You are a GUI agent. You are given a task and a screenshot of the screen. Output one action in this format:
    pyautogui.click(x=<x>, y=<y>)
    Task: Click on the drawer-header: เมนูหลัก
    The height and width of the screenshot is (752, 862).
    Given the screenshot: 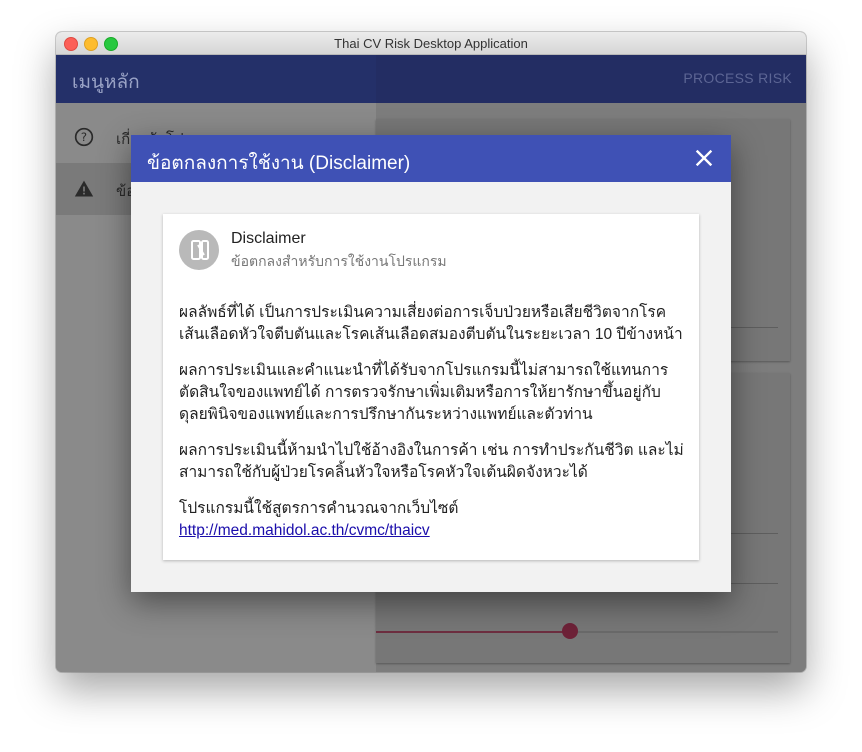 What is the action you would take?
    pyautogui.click(x=216, y=79)
    